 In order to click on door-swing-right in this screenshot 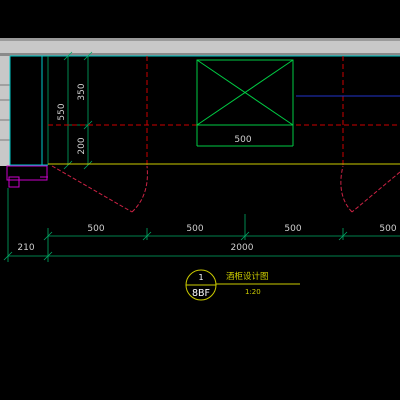, I will do `click(370, 189)`.